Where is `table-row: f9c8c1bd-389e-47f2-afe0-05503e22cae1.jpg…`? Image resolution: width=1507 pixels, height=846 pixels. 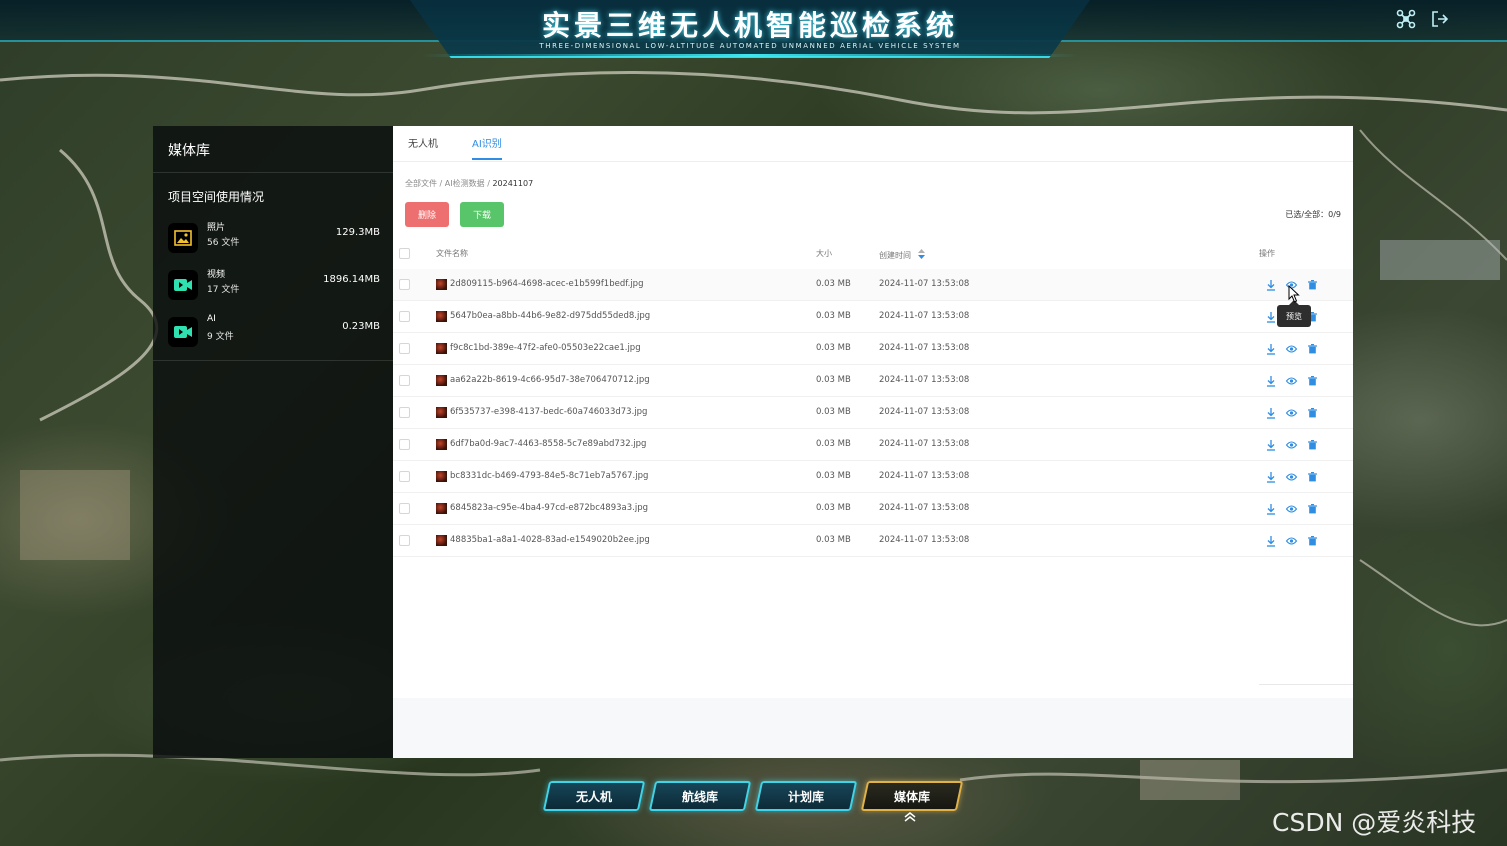
table-row: f9c8c1bd-389e-47f2-afe0-05503e22cae1.jpg… is located at coordinates (873, 349).